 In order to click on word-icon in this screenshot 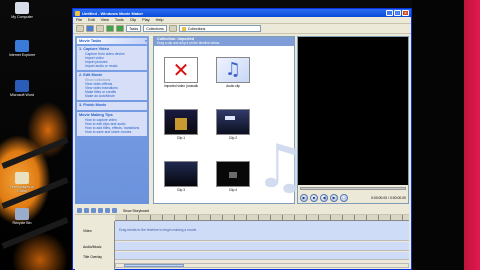, I will do `click(22, 86)`.